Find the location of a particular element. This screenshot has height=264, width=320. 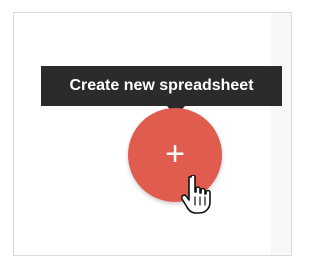

card-edge is located at coordinates (281, 134).